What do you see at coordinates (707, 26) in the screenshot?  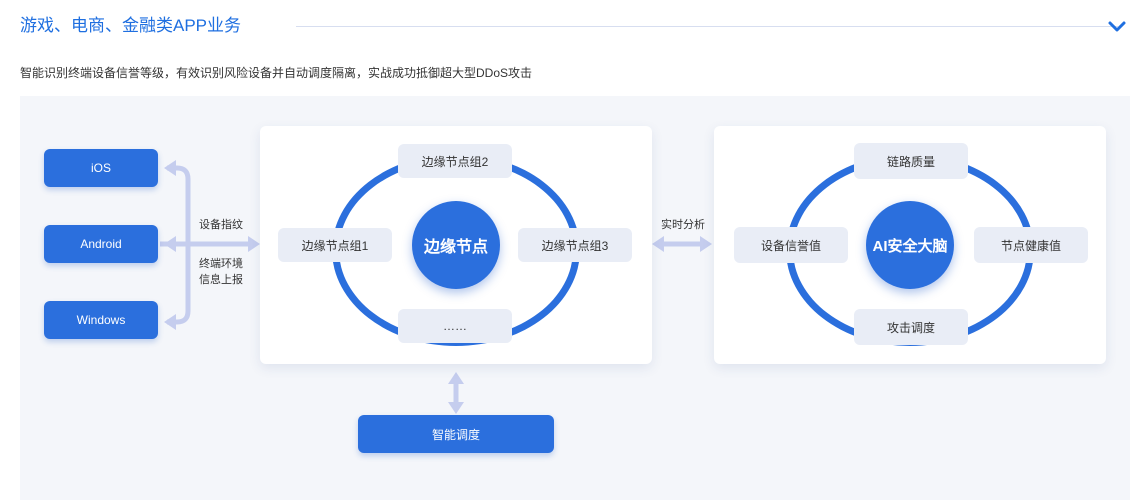 I see `header-divider` at bounding box center [707, 26].